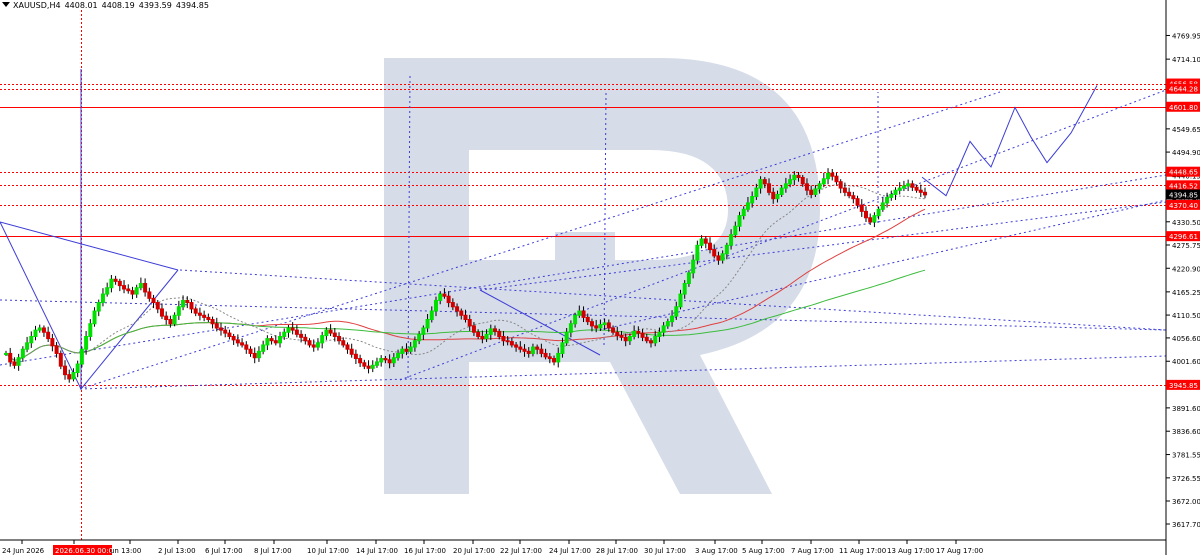  Describe the element at coordinates (1009, 141) in the screenshot. I see `forecast-path` at that location.